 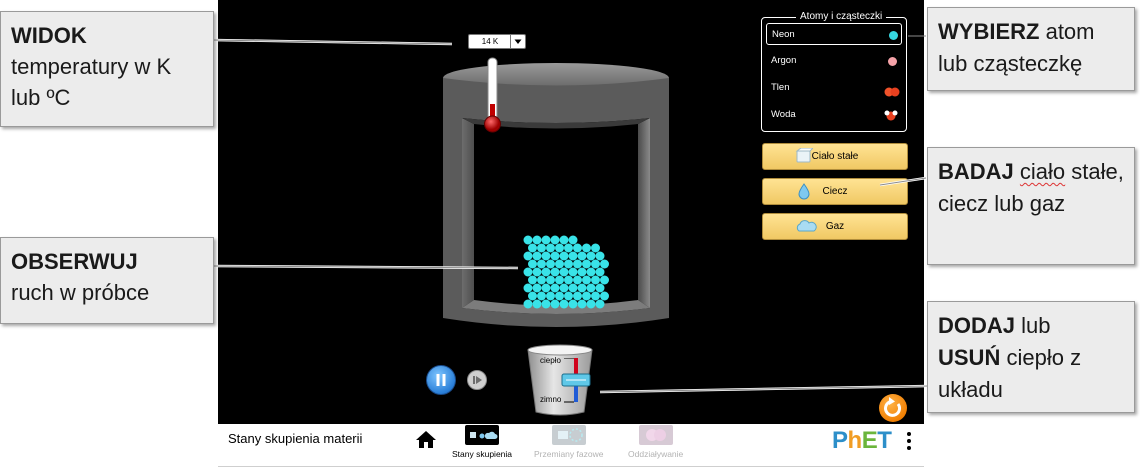 What do you see at coordinates (976, 171) in the screenshot?
I see `callout-explore-bold: BADAJ` at bounding box center [976, 171].